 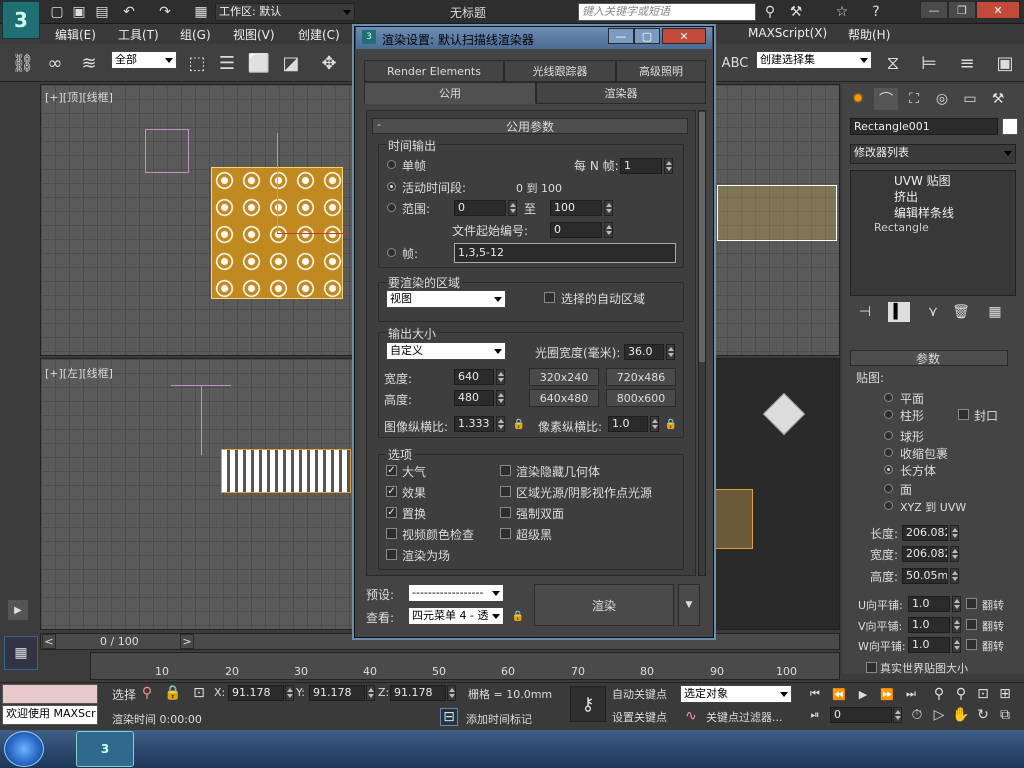 What do you see at coordinates (876, 12) in the screenshot?
I see `help-icon: ?` at bounding box center [876, 12].